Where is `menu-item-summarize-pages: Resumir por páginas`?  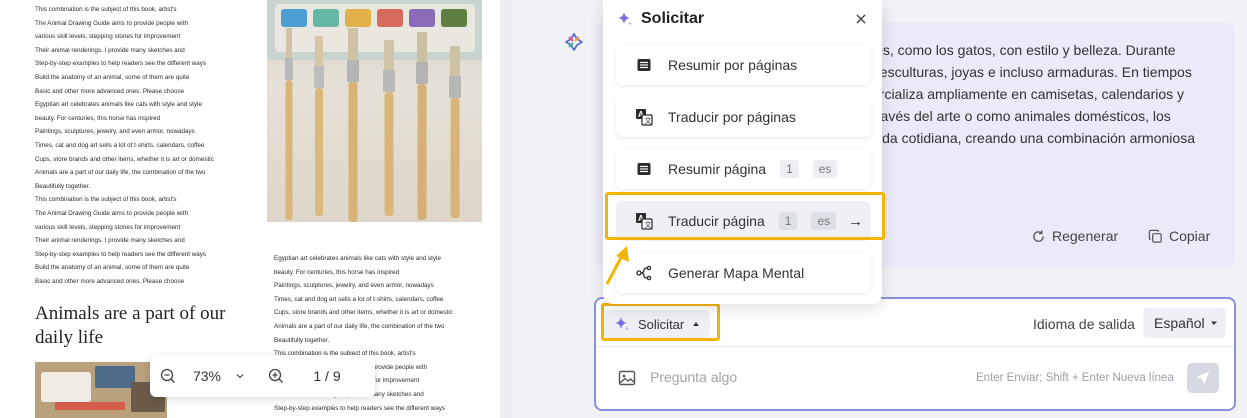 menu-item-summarize-pages: Resumir por páginas is located at coordinates (743, 65).